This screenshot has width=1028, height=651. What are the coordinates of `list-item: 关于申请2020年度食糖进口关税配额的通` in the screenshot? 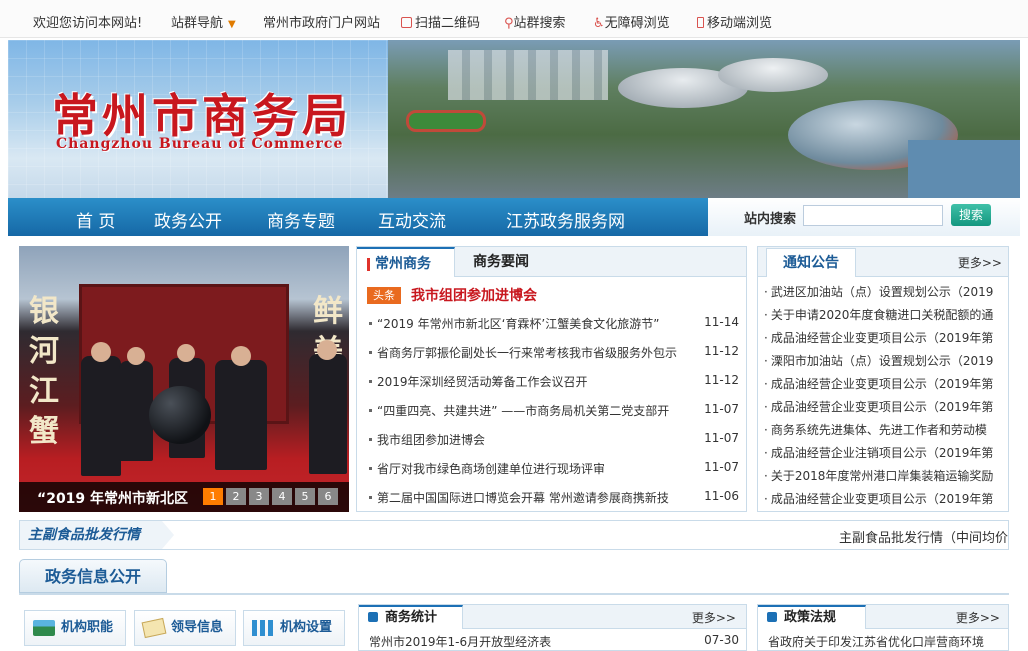 It's located at (884, 316).